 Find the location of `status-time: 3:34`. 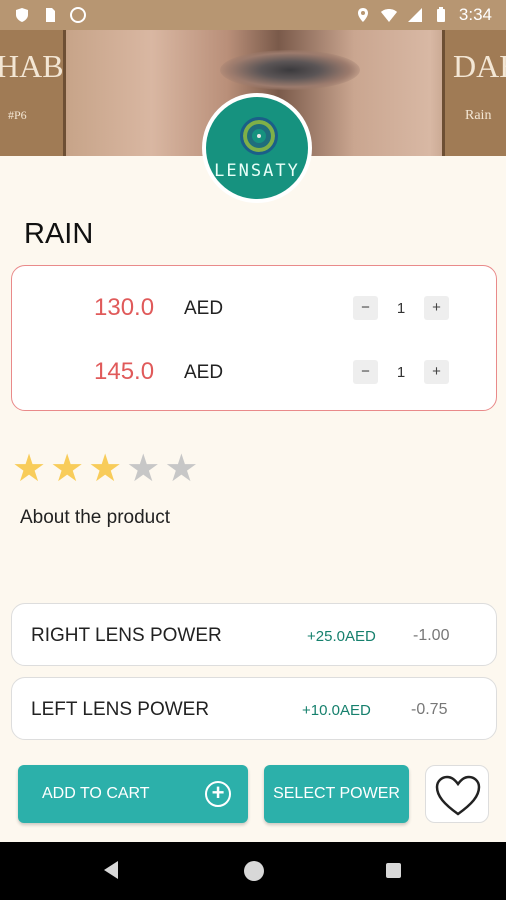

status-time: 3:34 is located at coordinates (475, 14).